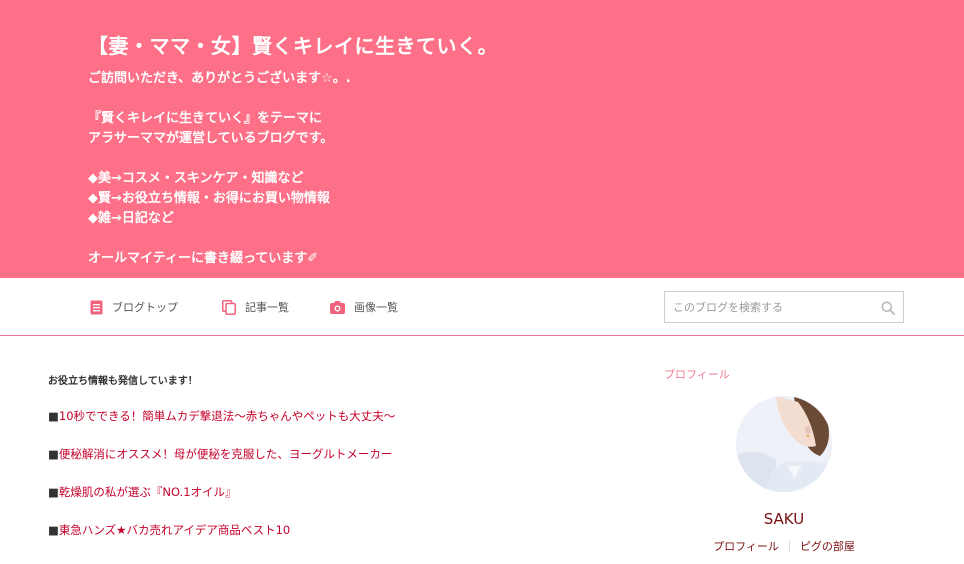 The width and height of the screenshot is (964, 564). I want to click on username: SAKU, so click(784, 519).